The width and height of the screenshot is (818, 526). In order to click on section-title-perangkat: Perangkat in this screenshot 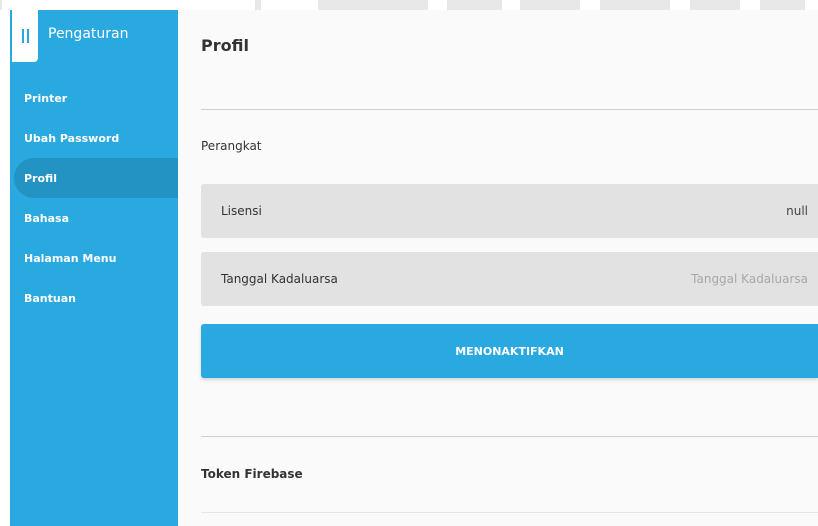, I will do `click(231, 146)`.